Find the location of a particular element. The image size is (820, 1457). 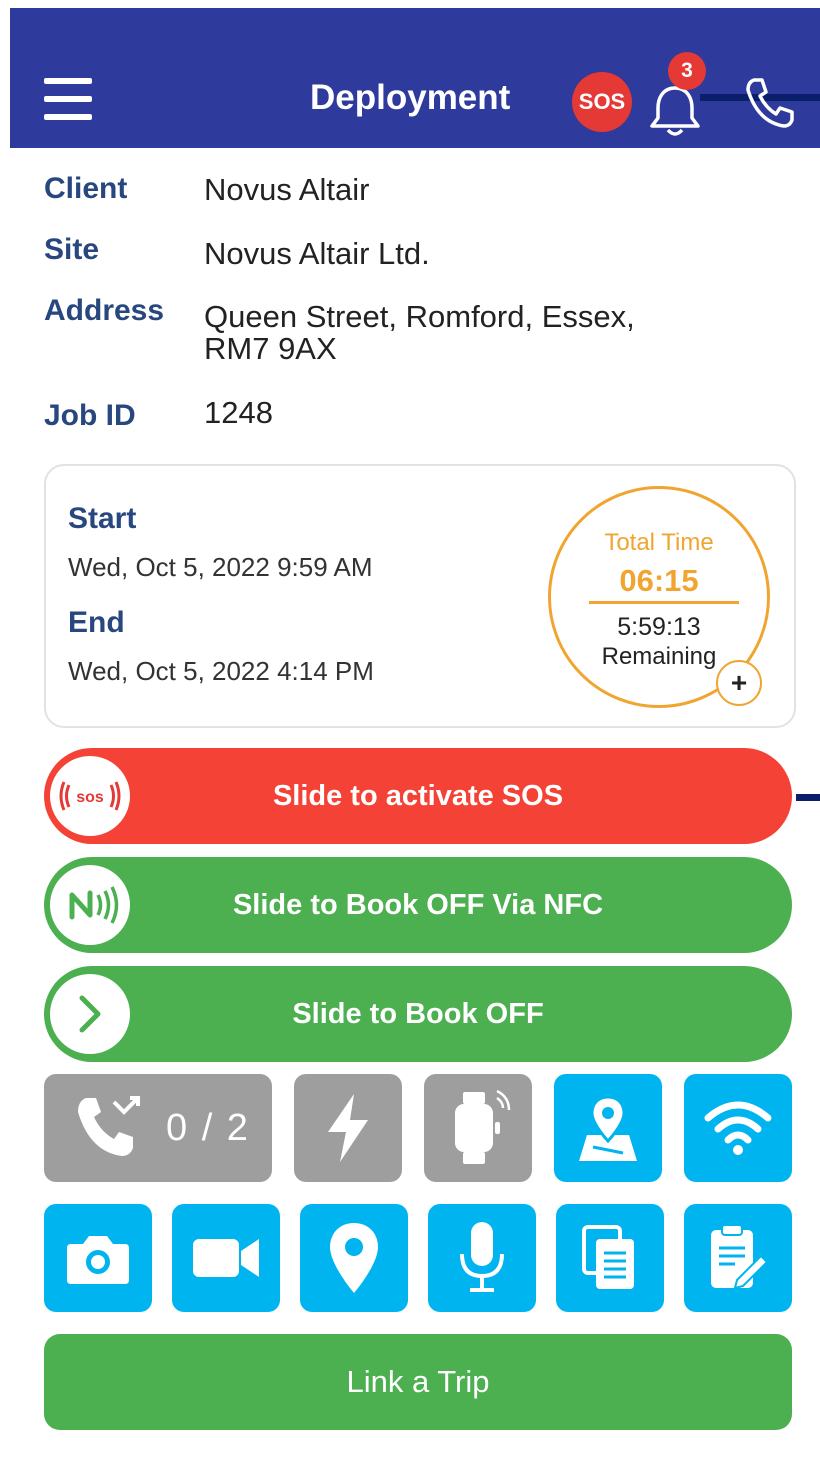

call-check-tile: 0 / 2 is located at coordinates (158, 1128).